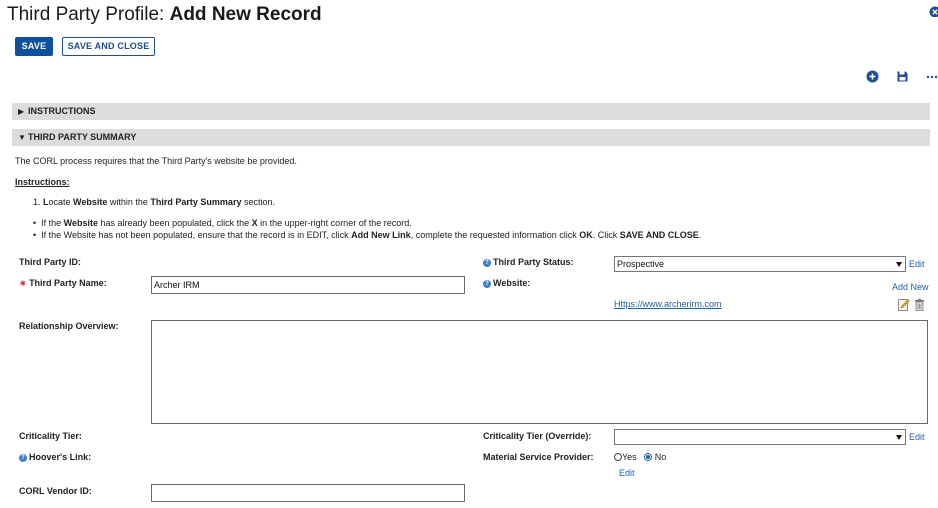 This screenshot has width=938, height=508. Describe the element at coordinates (471, 137) in the screenshot. I see `section-third-party-summary: ▼ THIRD PARTY SUMMARY` at that location.